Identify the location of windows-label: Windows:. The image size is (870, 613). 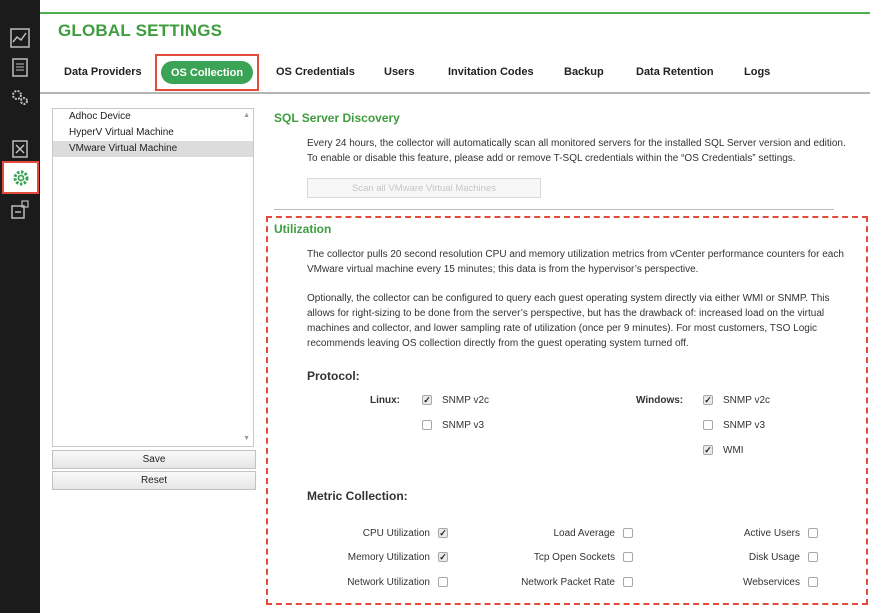
(660, 400).